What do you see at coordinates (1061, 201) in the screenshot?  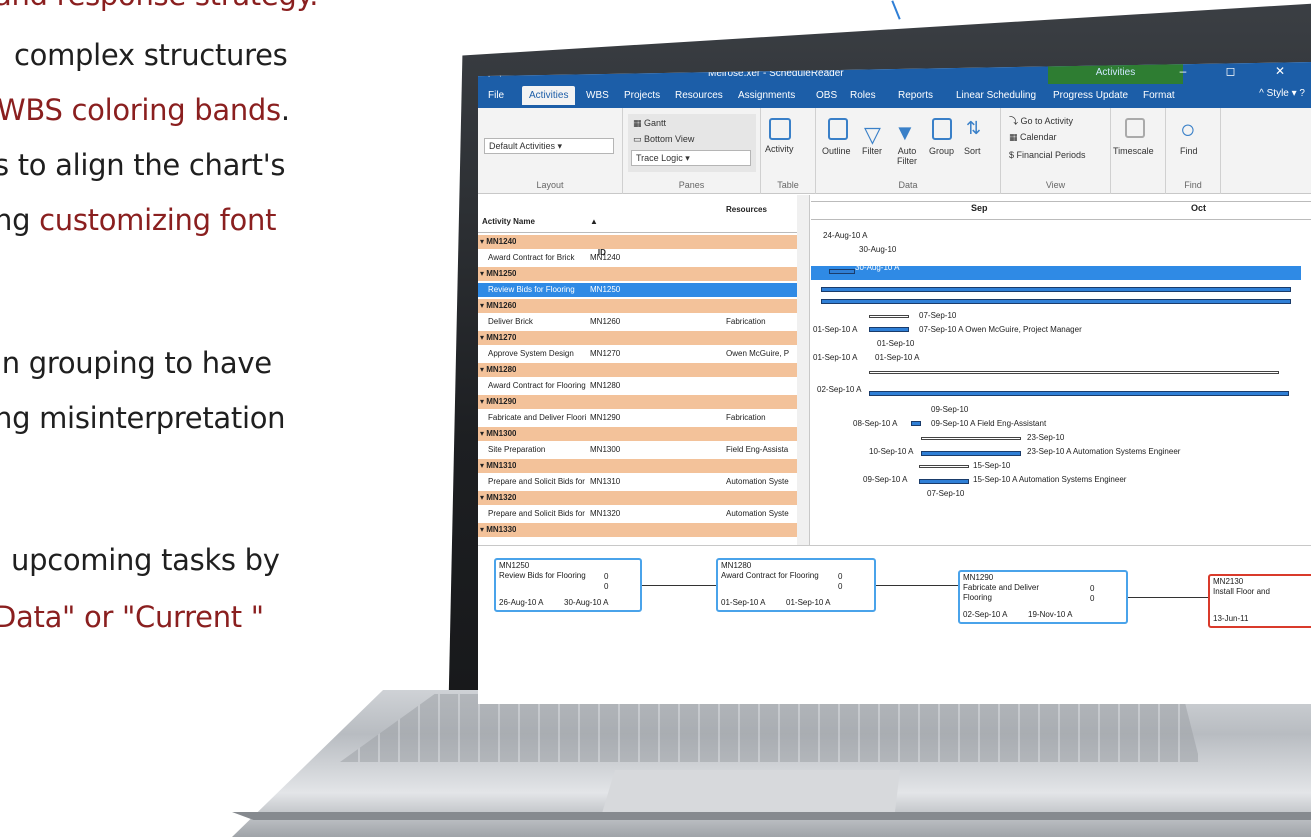 I see `gantt-top-line` at bounding box center [1061, 201].